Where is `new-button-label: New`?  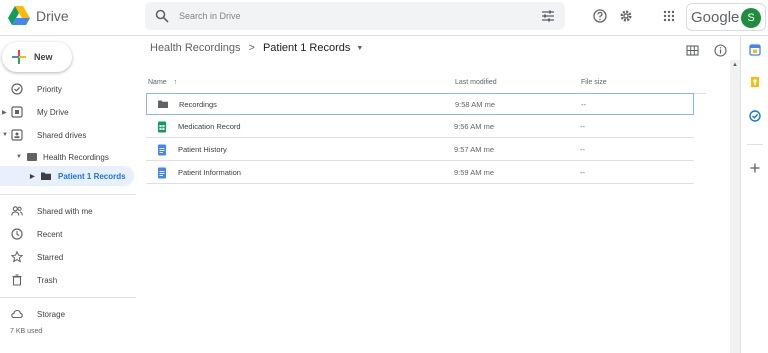
new-button-label: New is located at coordinates (43, 57).